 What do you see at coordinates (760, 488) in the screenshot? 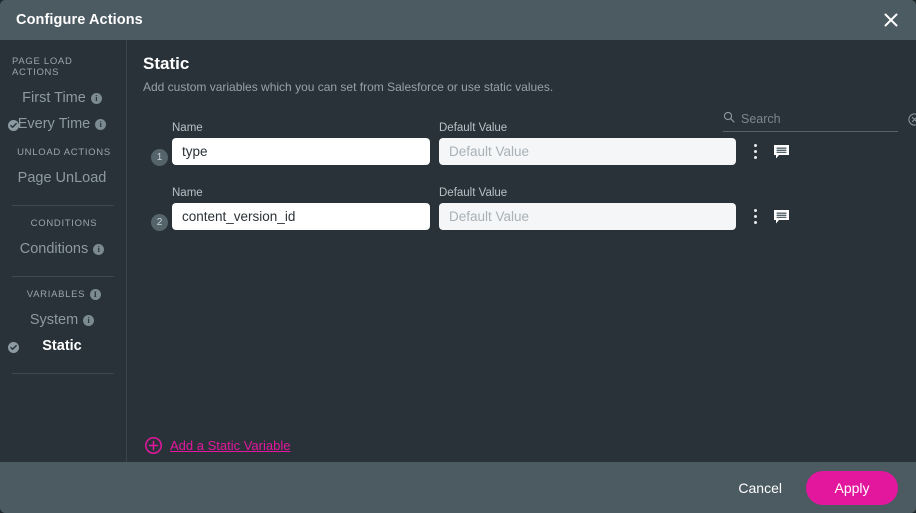
I see `cancel-button: Cancel` at bounding box center [760, 488].